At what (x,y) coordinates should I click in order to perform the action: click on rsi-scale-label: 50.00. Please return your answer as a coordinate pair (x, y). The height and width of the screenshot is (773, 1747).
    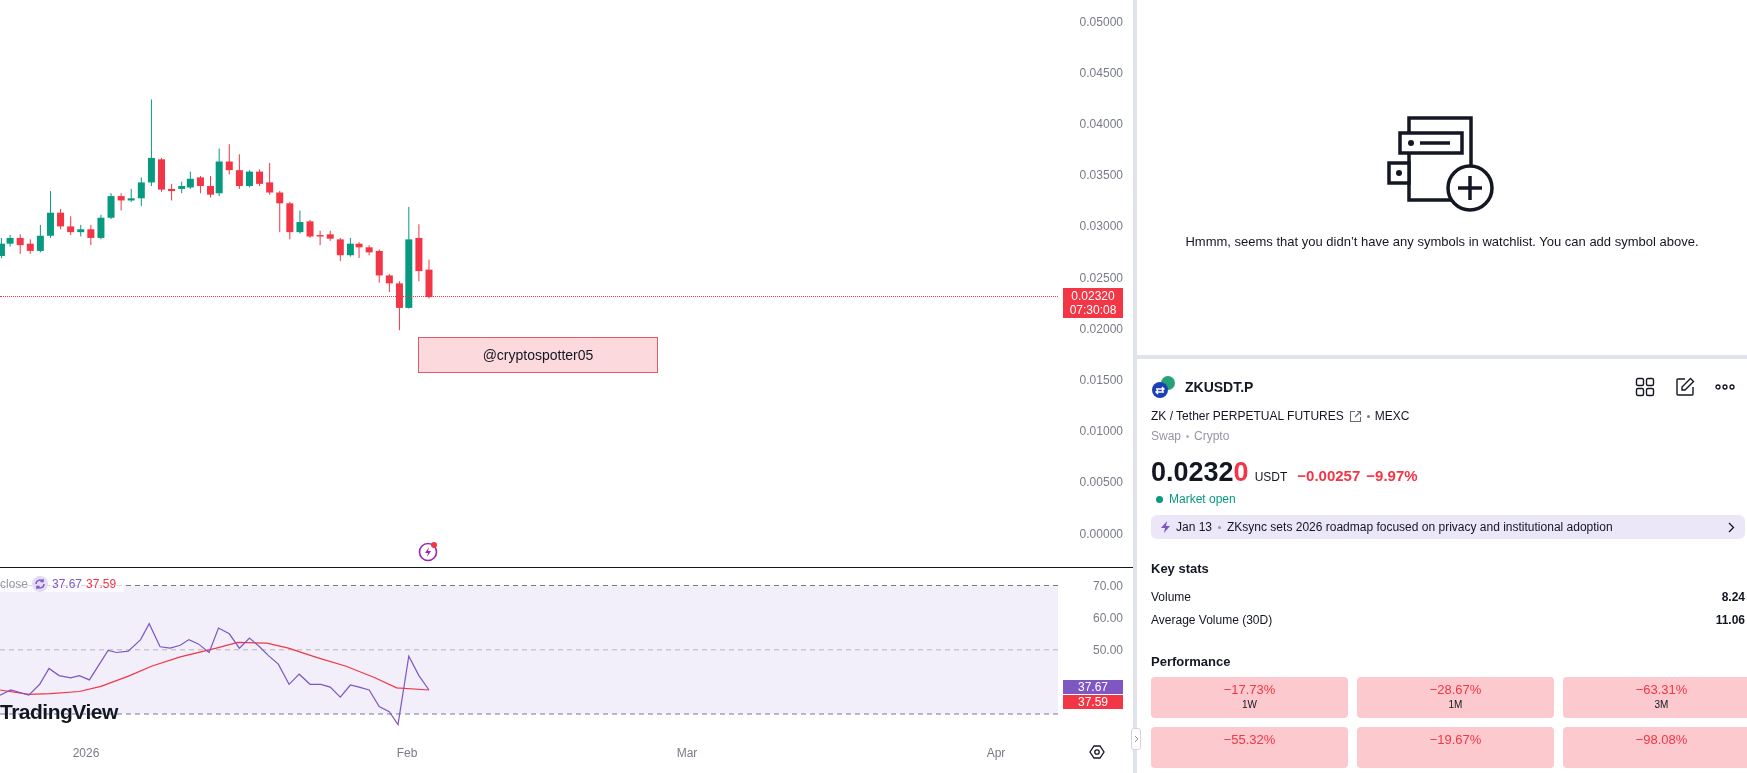
    Looking at the image, I should click on (1107, 649).